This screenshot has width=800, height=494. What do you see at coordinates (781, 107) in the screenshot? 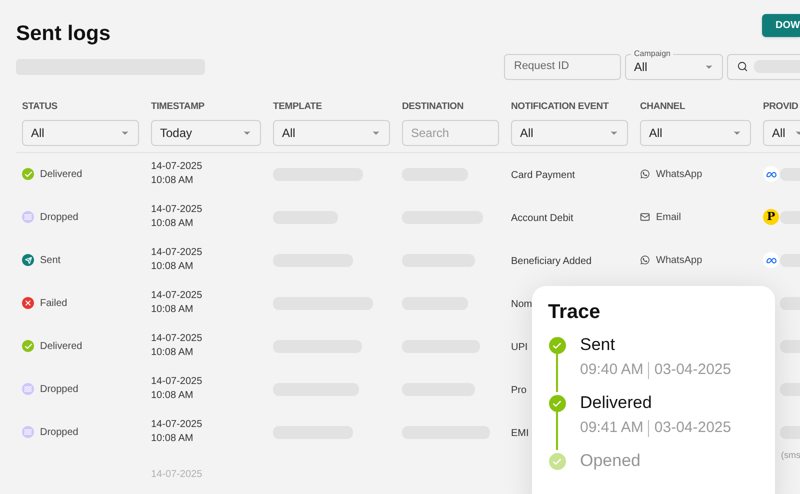
I see `column-header: PROVID` at bounding box center [781, 107].